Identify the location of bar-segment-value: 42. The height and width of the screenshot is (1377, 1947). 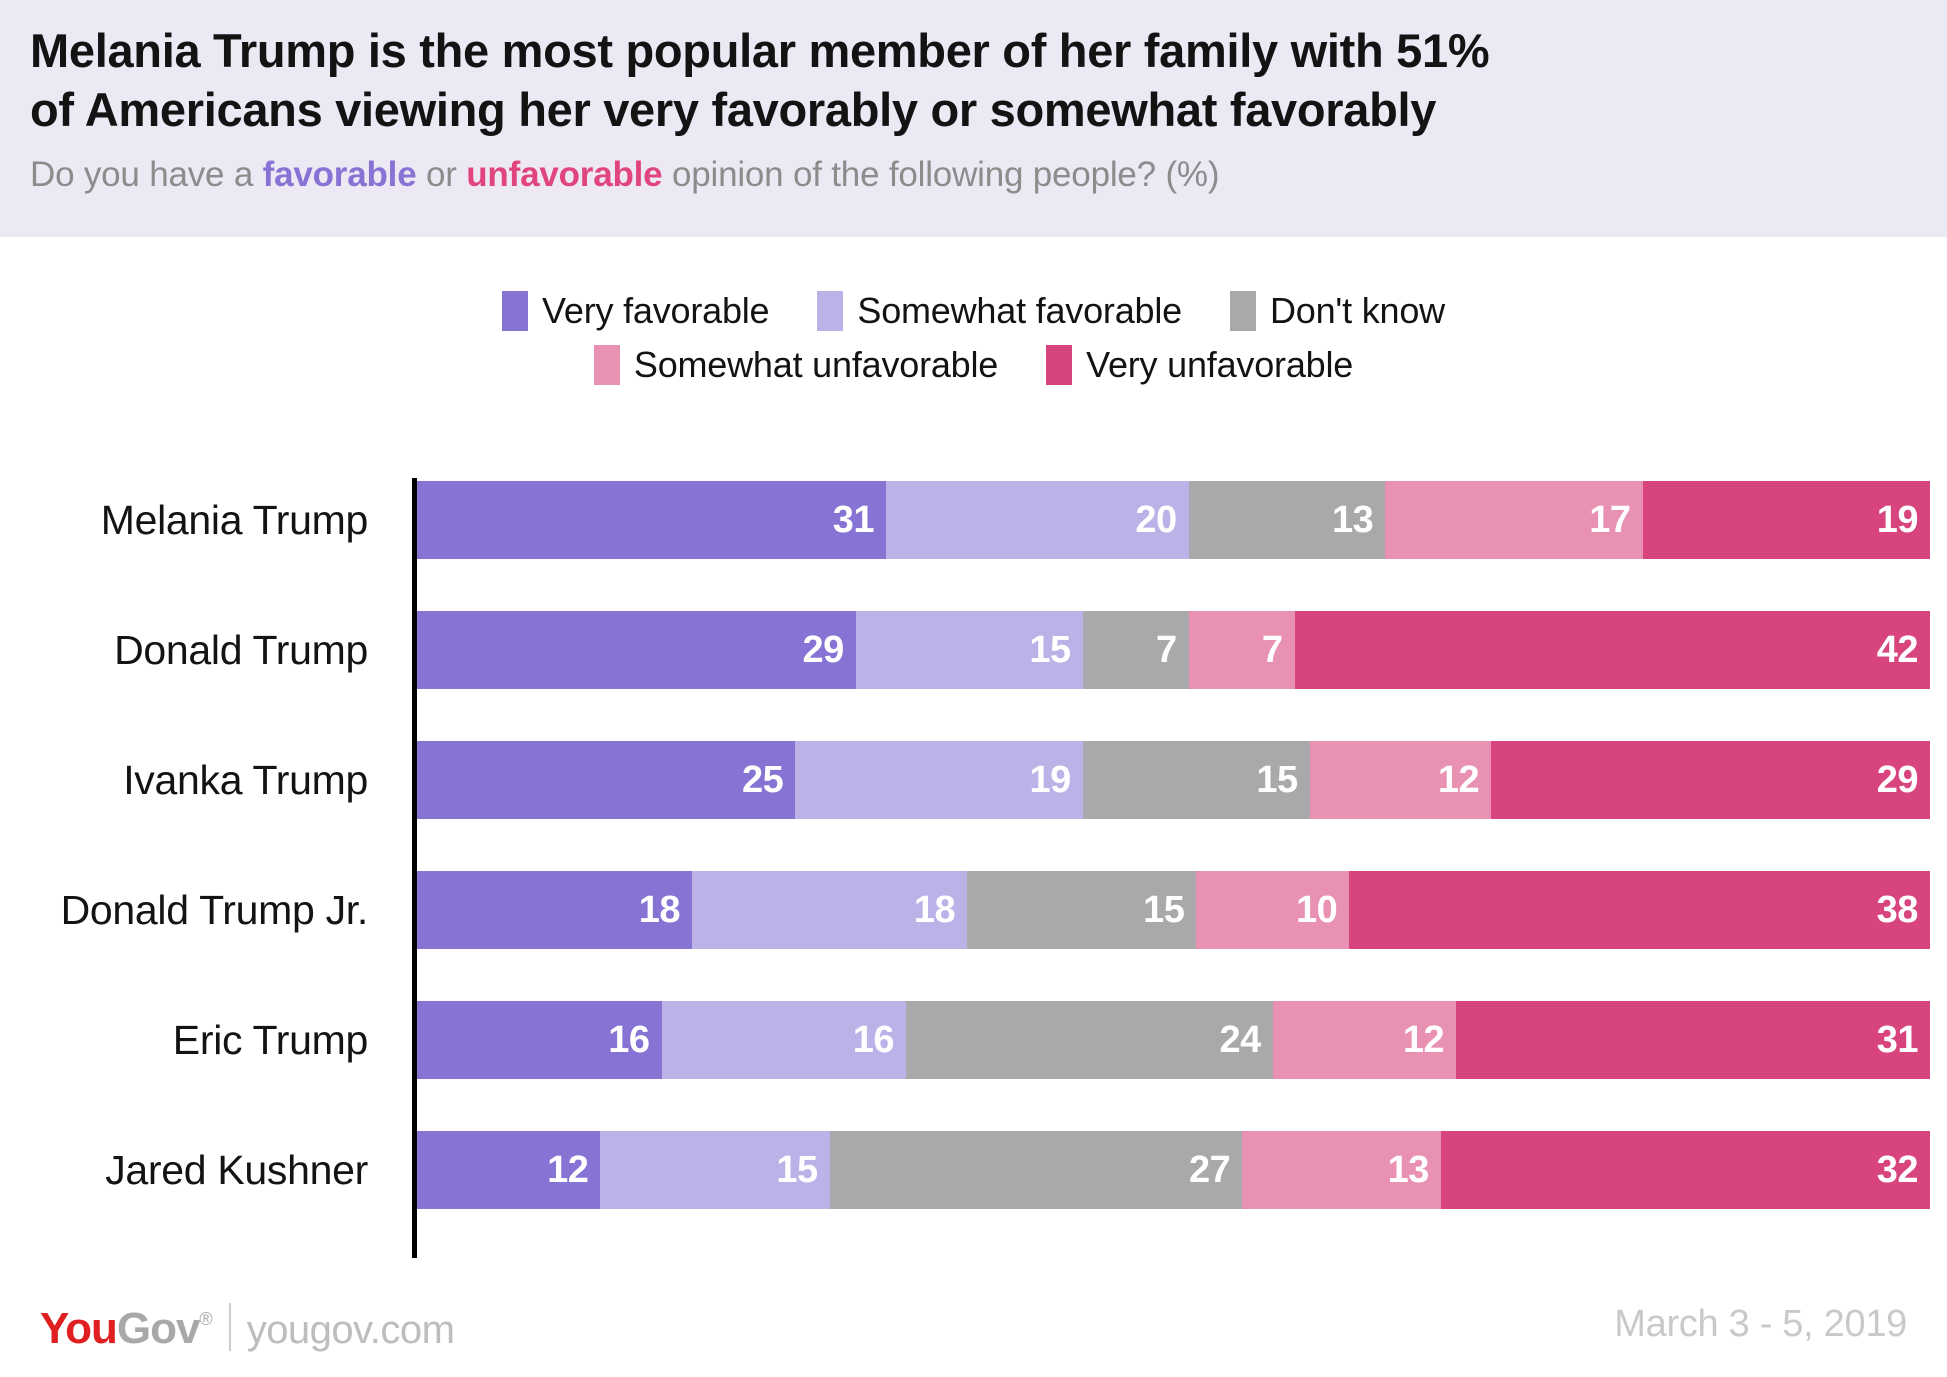
(1897, 649).